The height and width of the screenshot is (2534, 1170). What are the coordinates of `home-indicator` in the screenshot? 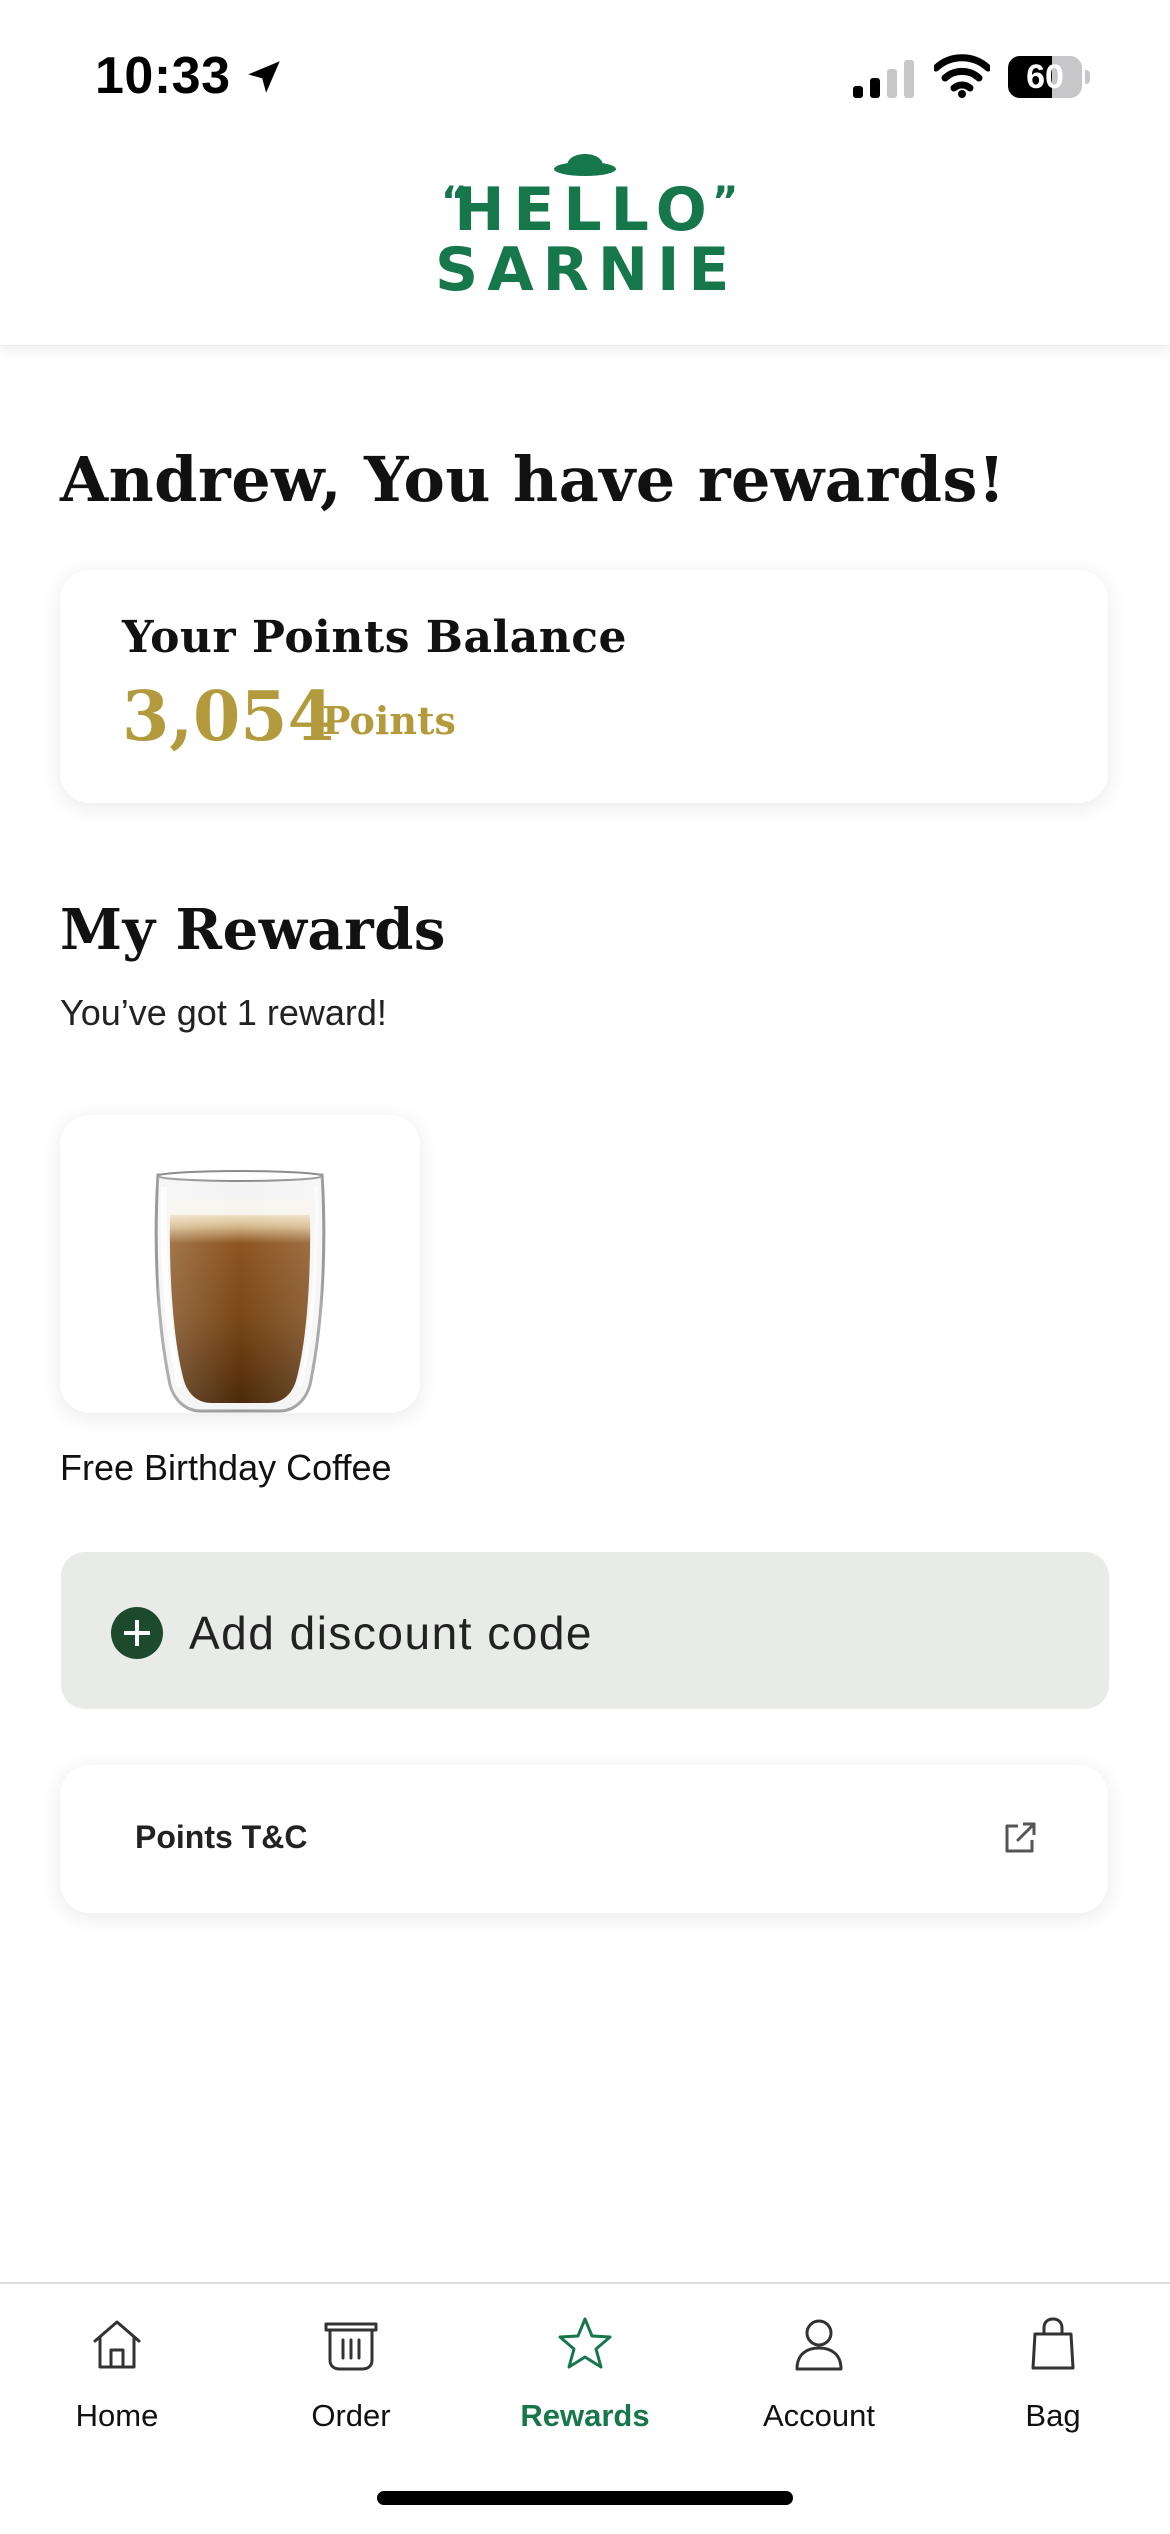 It's located at (585, 2498).